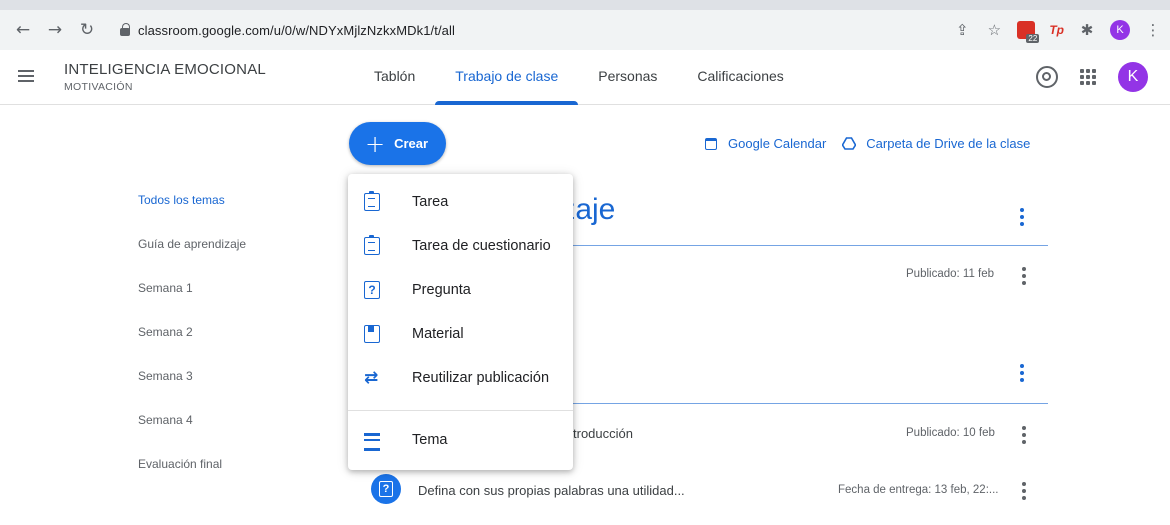 This screenshot has height=525, width=1170. I want to click on menu-item-material: Material, so click(460, 334).